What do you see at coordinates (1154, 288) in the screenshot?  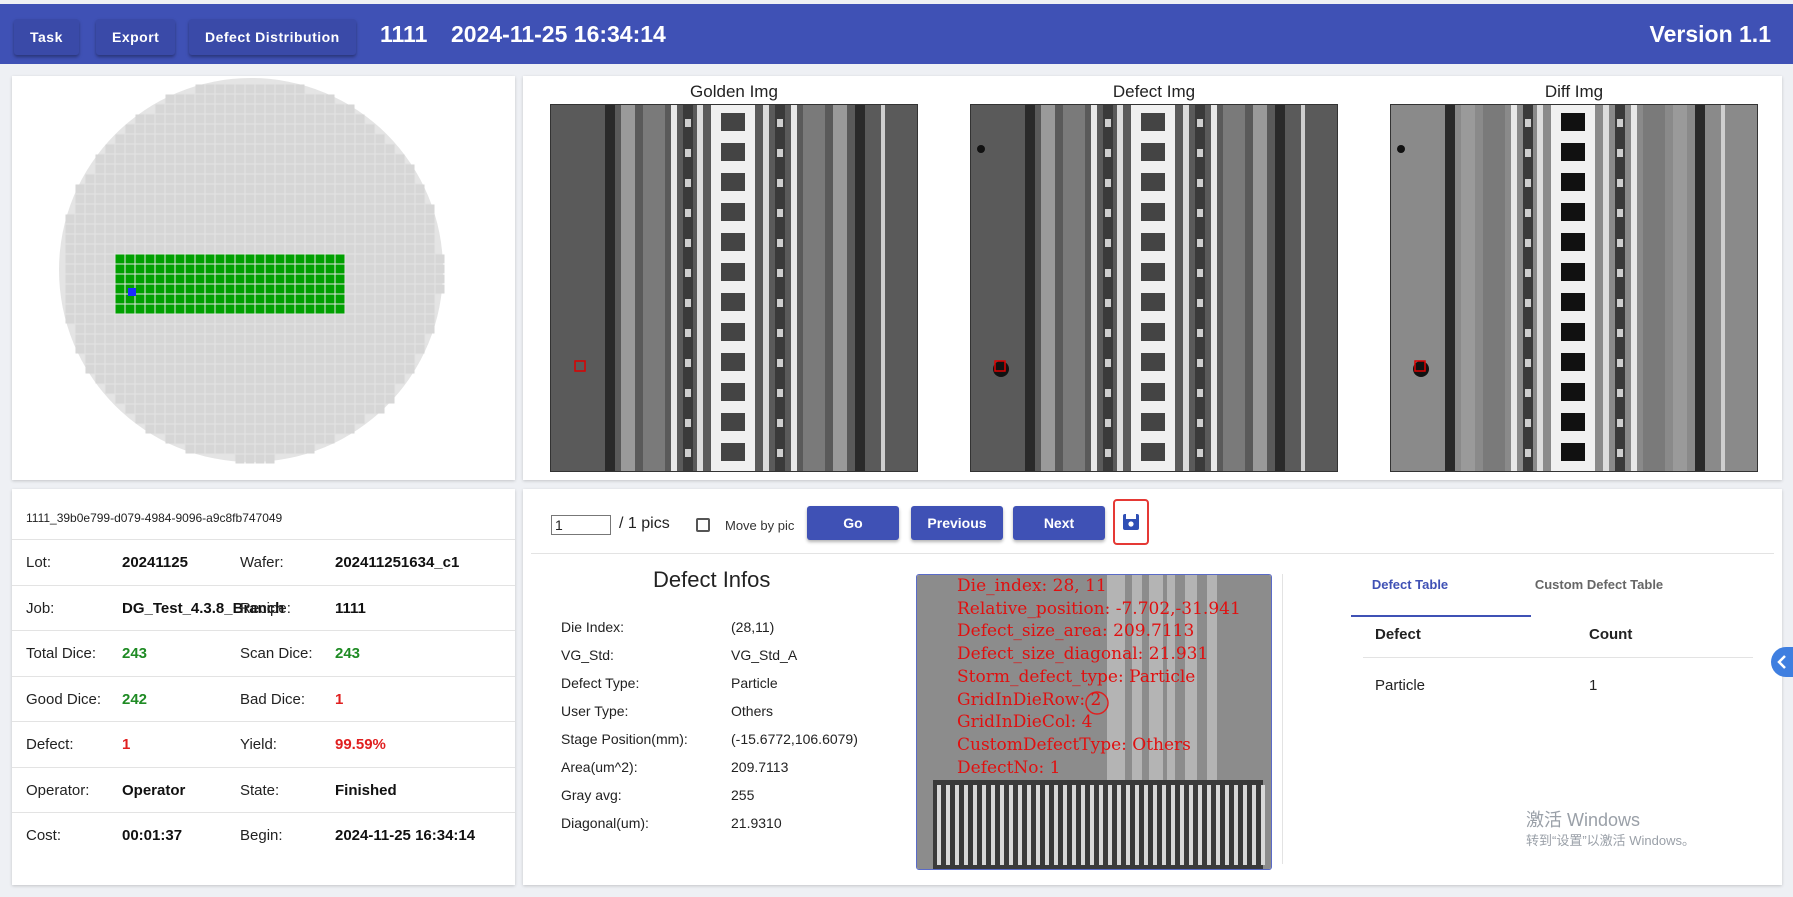 I see `defect-image` at bounding box center [1154, 288].